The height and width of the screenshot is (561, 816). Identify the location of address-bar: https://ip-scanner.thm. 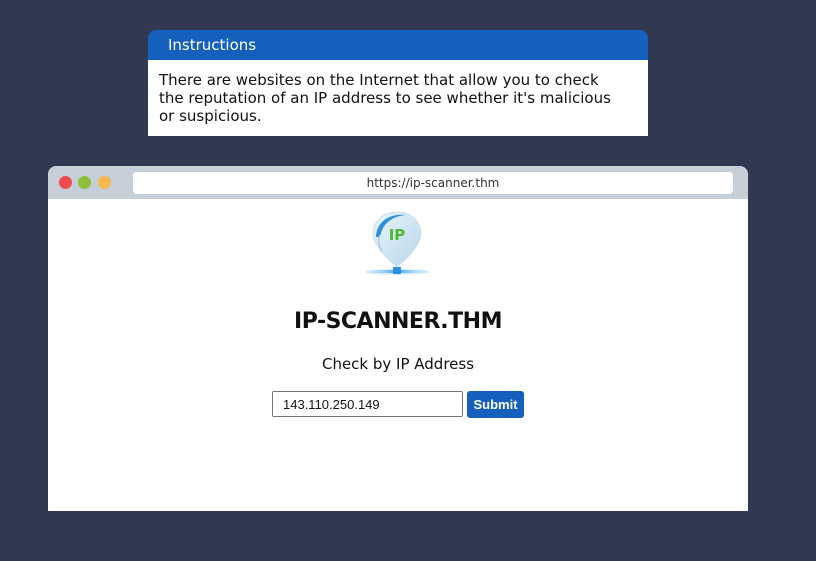
(433, 183).